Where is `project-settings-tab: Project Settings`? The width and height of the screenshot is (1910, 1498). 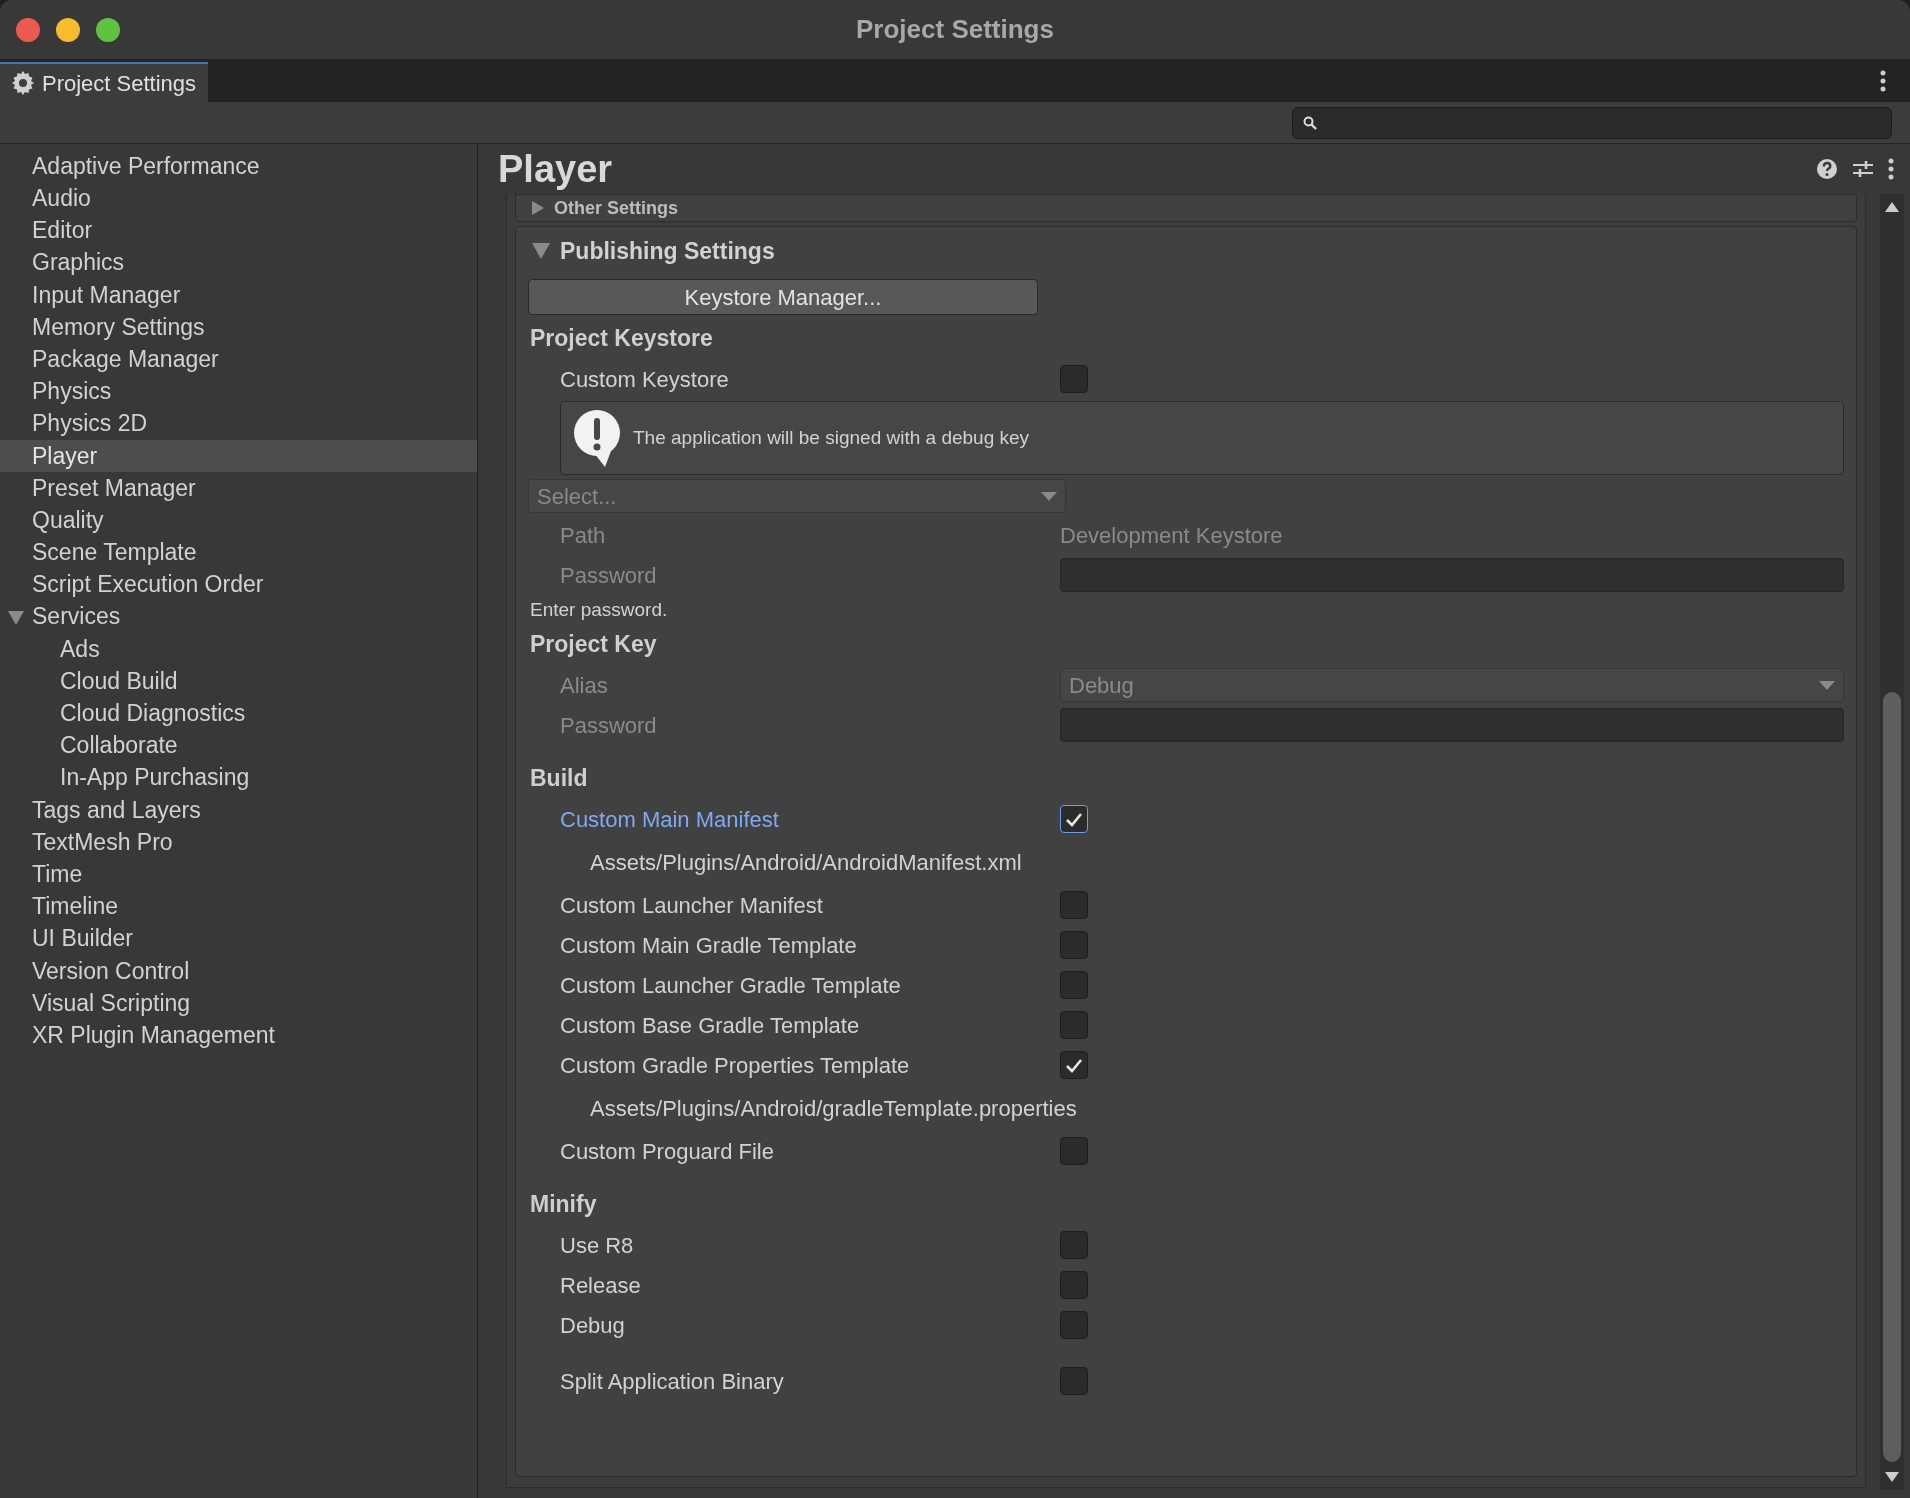 project-settings-tab: Project Settings is located at coordinates (104, 82).